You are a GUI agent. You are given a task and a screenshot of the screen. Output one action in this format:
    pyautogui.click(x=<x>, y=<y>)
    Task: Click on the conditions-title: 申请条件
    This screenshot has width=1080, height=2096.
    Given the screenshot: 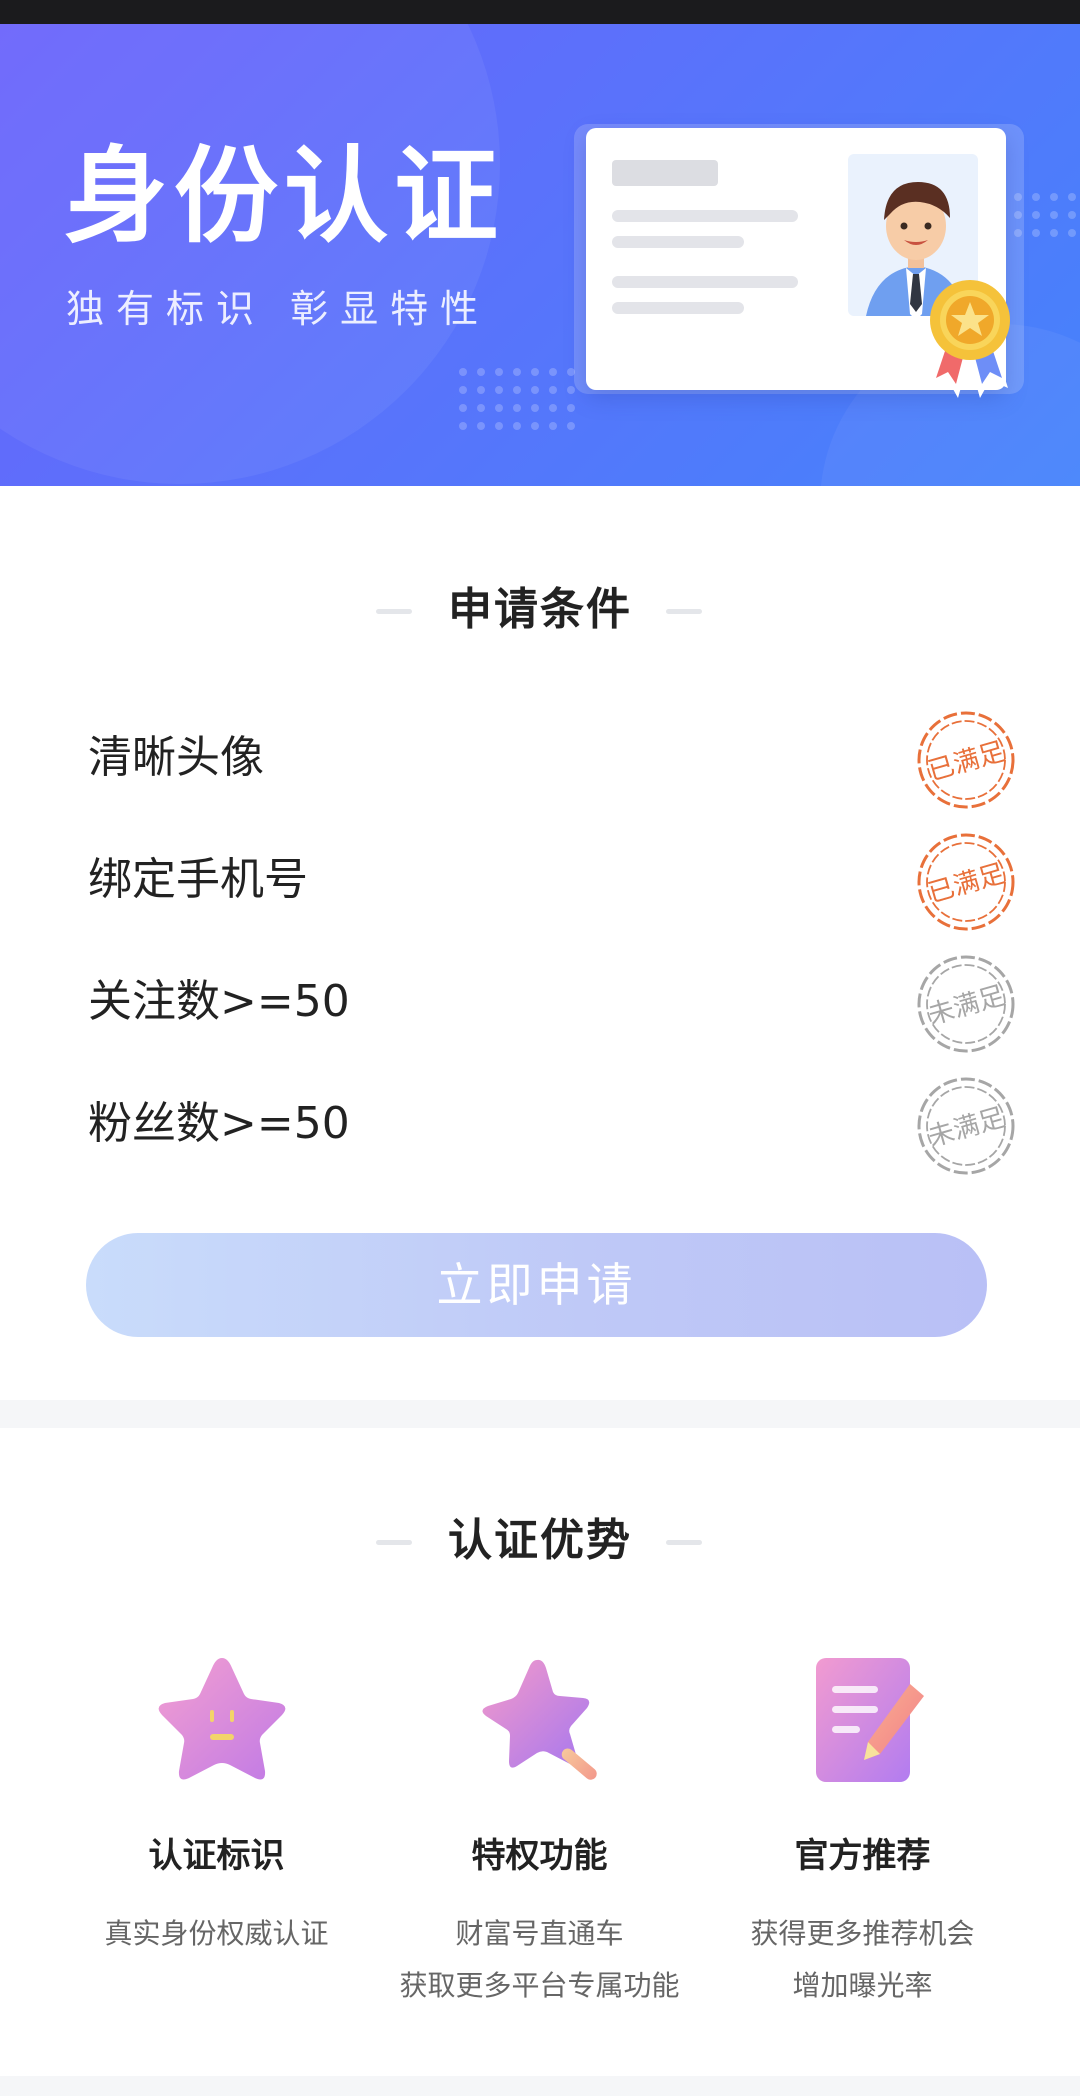 What is the action you would take?
    pyautogui.click(x=540, y=609)
    